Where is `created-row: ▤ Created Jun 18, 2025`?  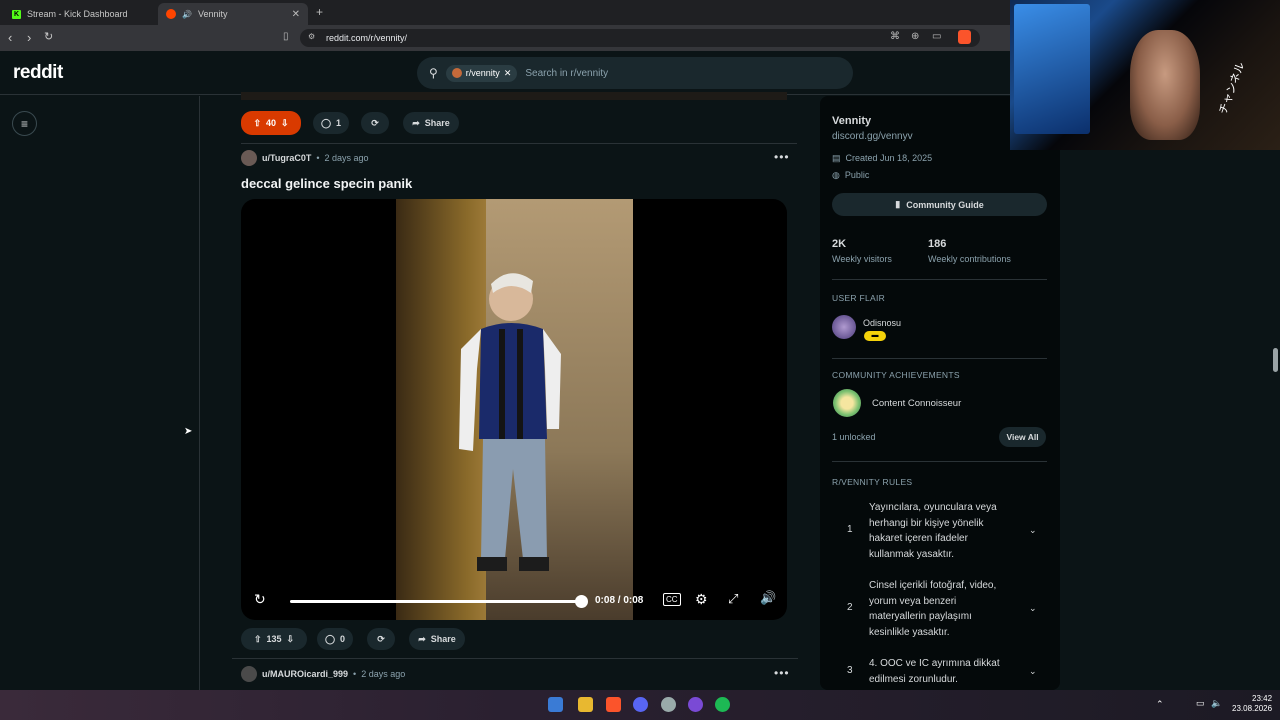 created-row: ▤ Created Jun 18, 2025 is located at coordinates (882, 158).